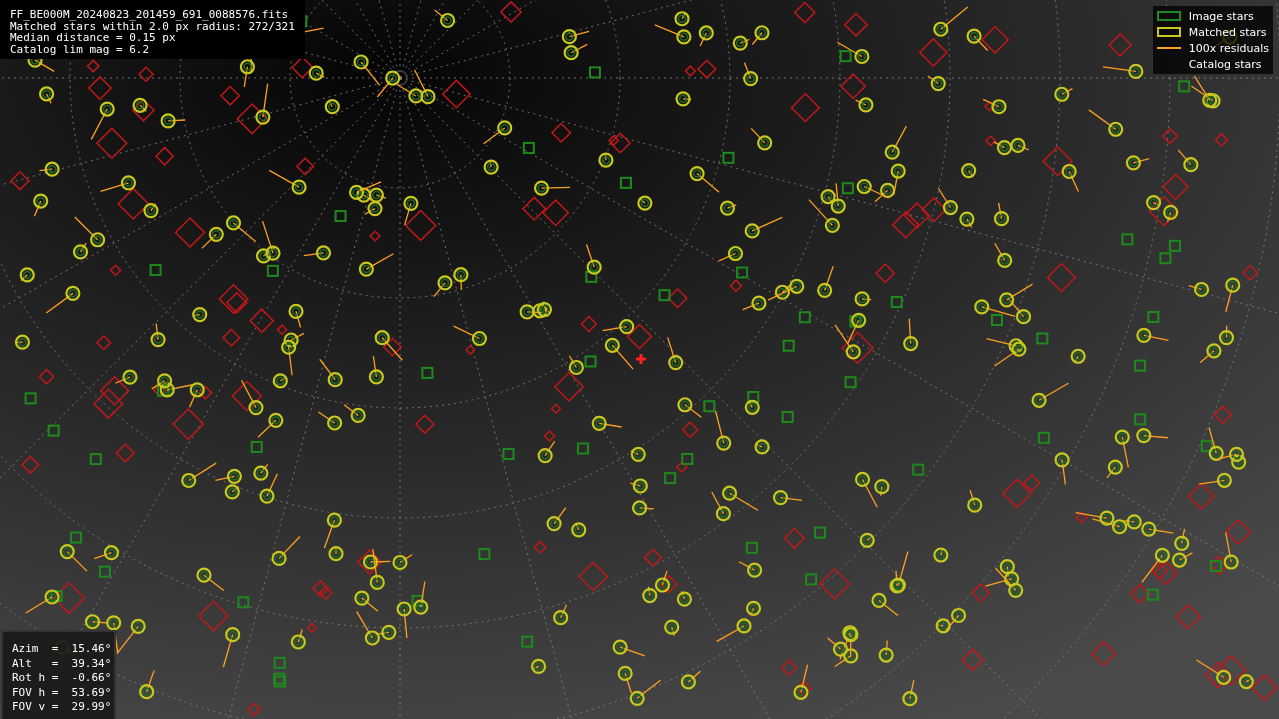  I want to click on pointing-value: Alt = 39.34°, so click(62, 663).